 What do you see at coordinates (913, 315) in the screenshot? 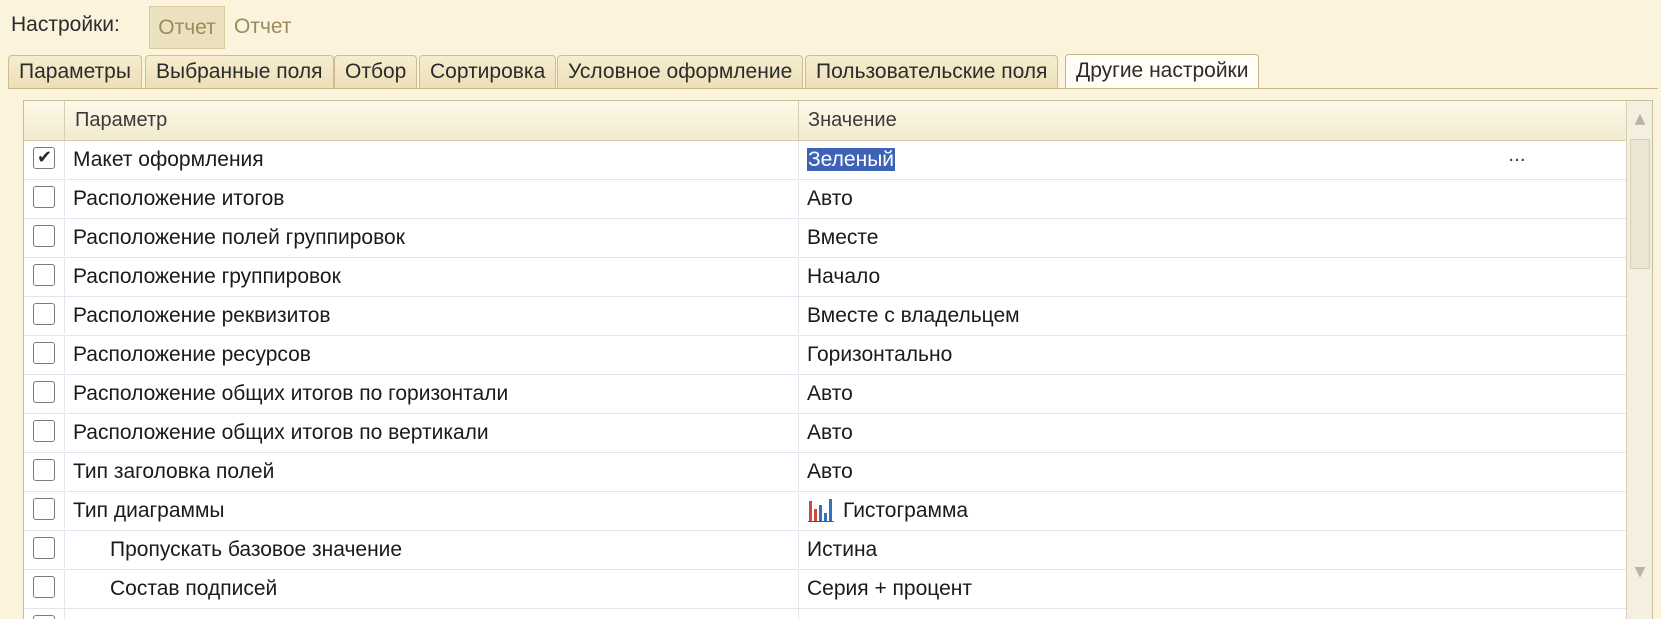
I see `parameter-value: Вместе с владельцем` at bounding box center [913, 315].